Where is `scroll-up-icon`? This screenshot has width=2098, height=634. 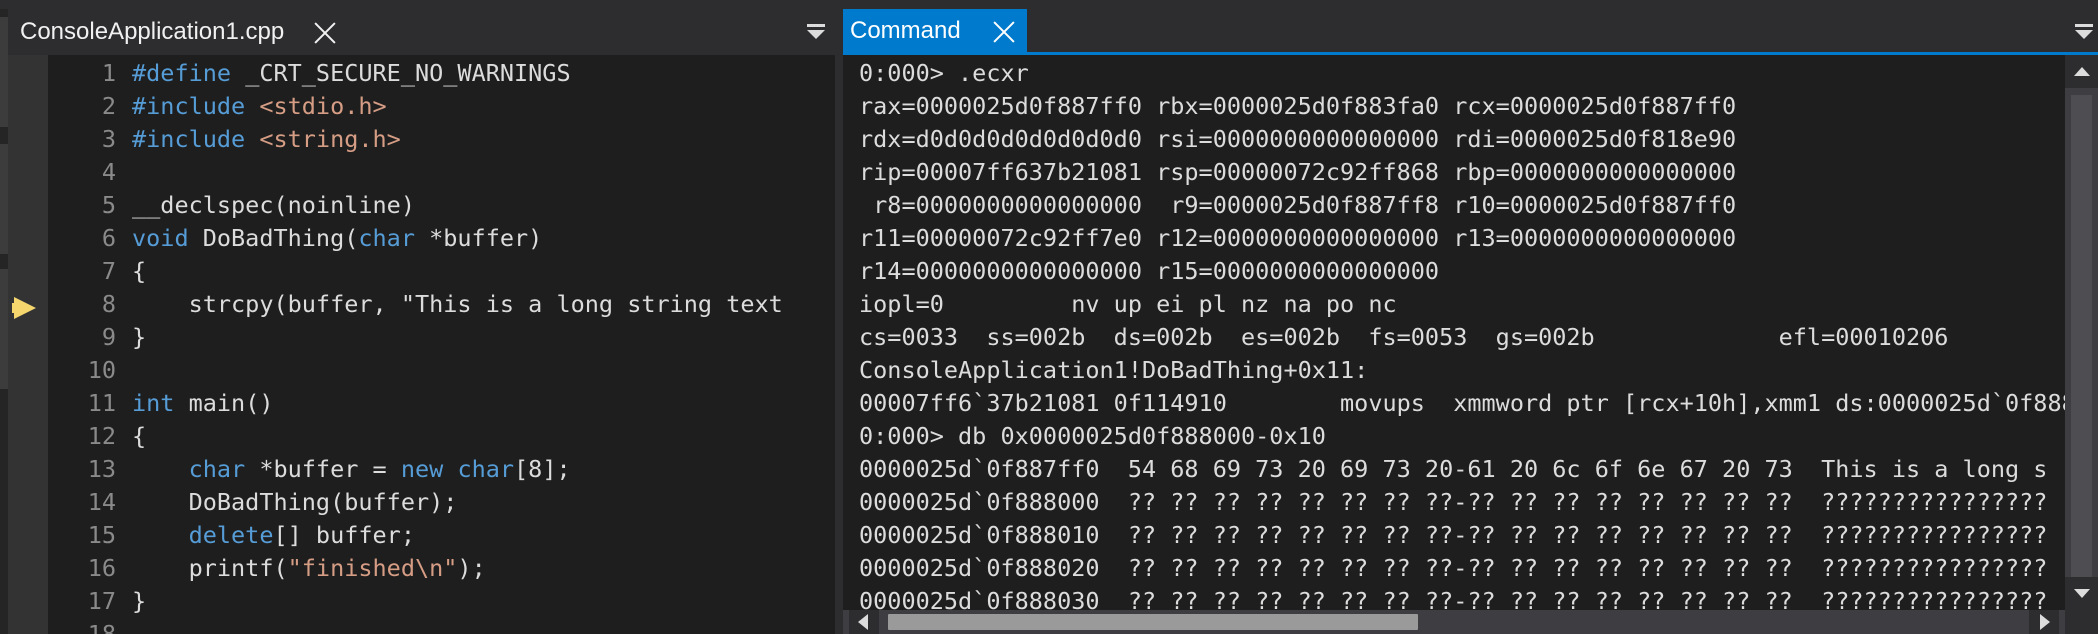 scroll-up-icon is located at coordinates (2082, 71).